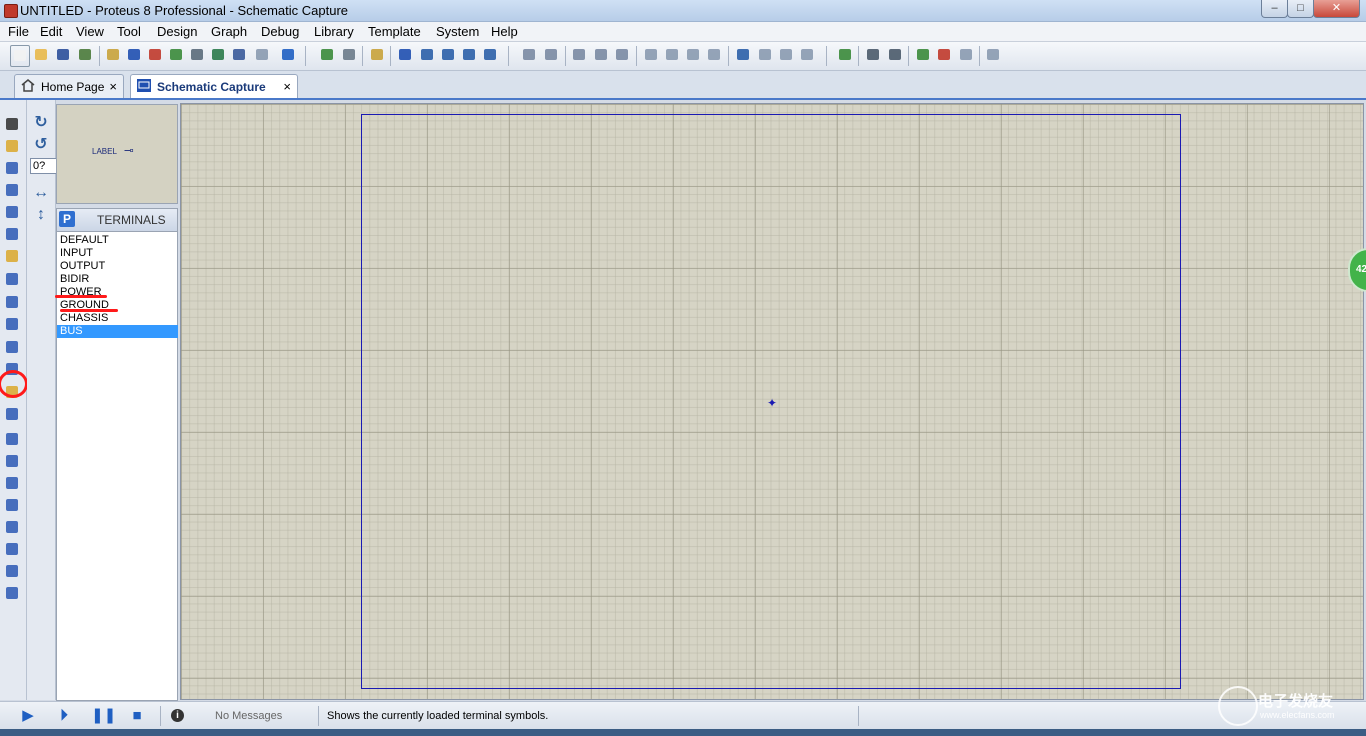 This screenshot has height=736, width=1366. I want to click on pick-devices-button: P, so click(67, 219).